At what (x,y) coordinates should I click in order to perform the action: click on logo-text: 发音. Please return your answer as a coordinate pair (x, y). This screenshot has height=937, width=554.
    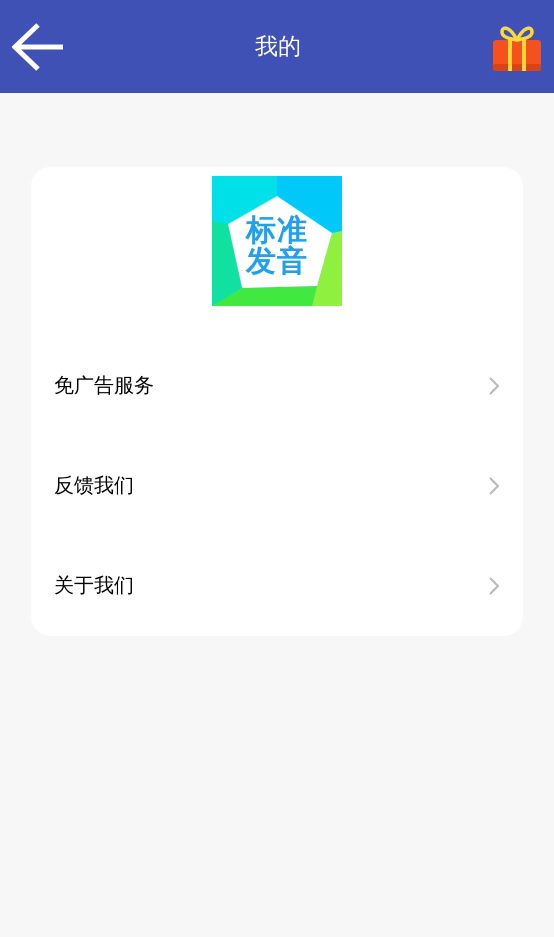
    Looking at the image, I should click on (277, 262).